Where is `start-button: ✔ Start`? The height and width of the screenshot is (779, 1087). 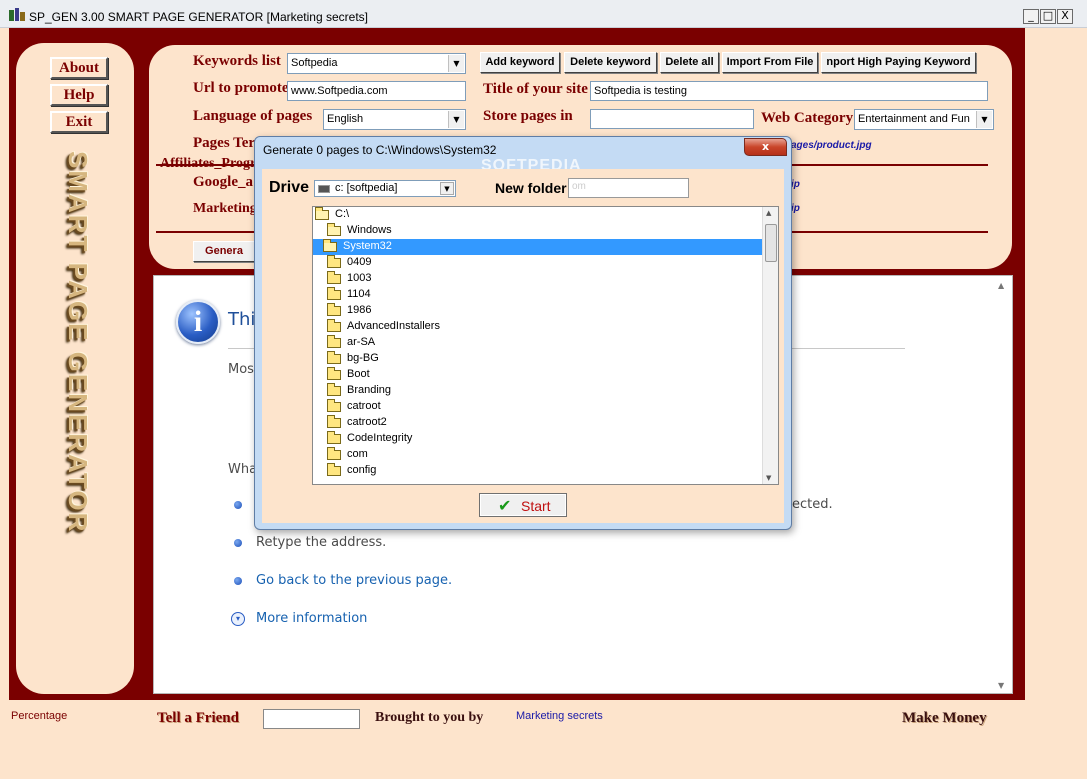
start-button: ✔ Start is located at coordinates (523, 505).